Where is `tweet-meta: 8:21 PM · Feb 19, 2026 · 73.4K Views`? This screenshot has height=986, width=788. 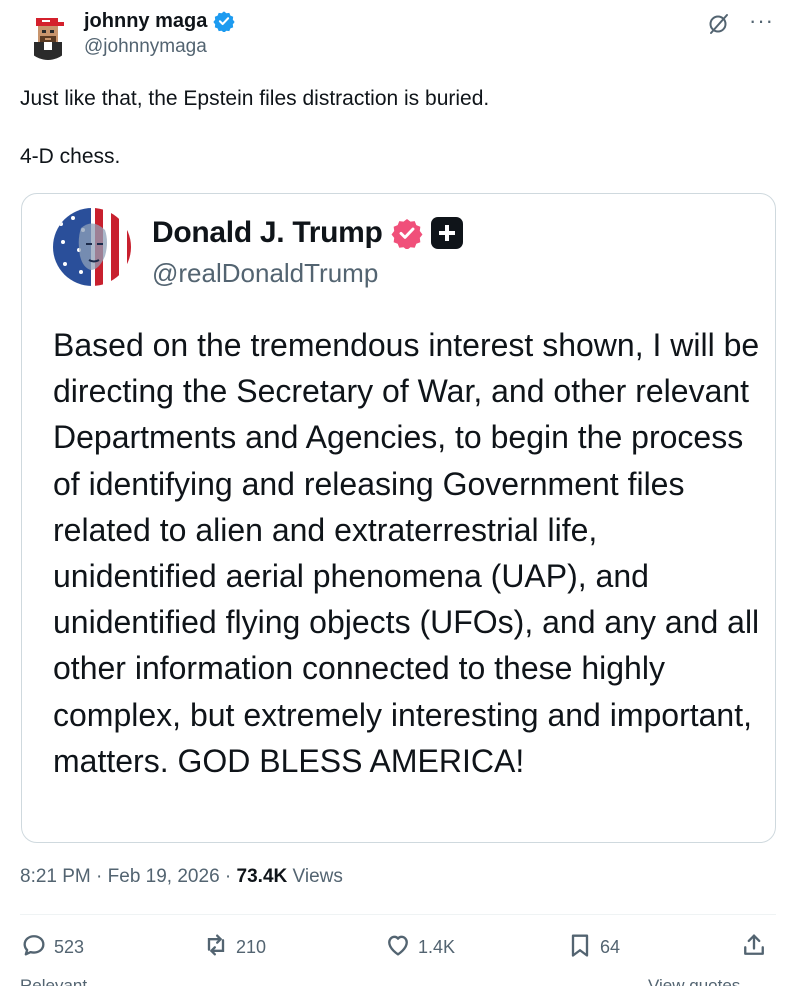
tweet-meta: 8:21 PM · Feb 19, 2026 · 73.4K Views is located at coordinates (181, 877).